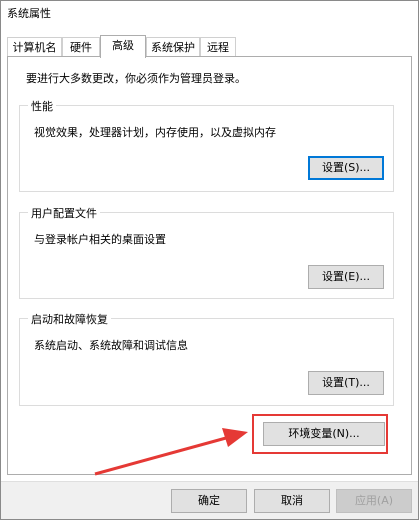  What do you see at coordinates (209, 14) in the screenshot?
I see `title-bar: 系统属性` at bounding box center [209, 14].